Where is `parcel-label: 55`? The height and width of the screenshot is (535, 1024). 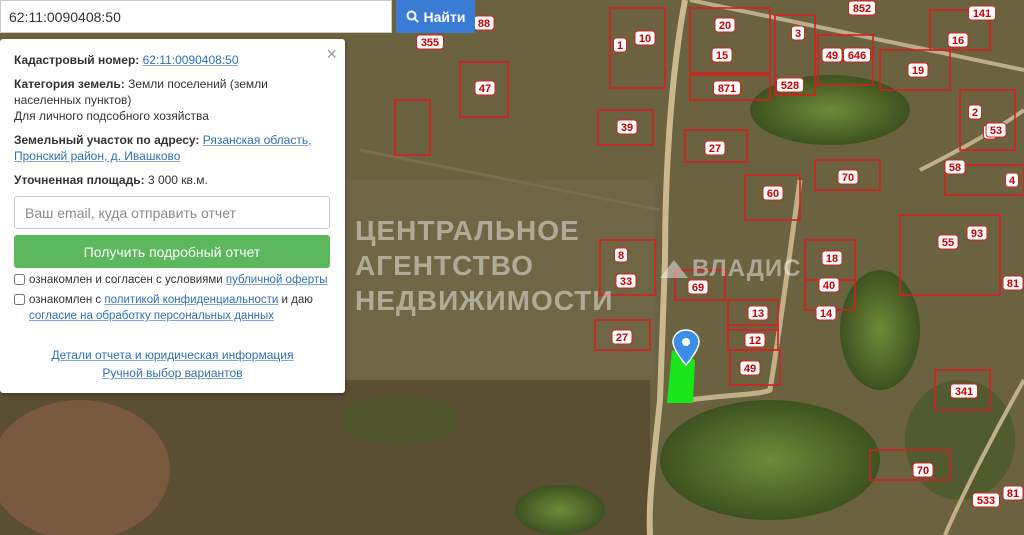
parcel-label: 55 is located at coordinates (948, 243).